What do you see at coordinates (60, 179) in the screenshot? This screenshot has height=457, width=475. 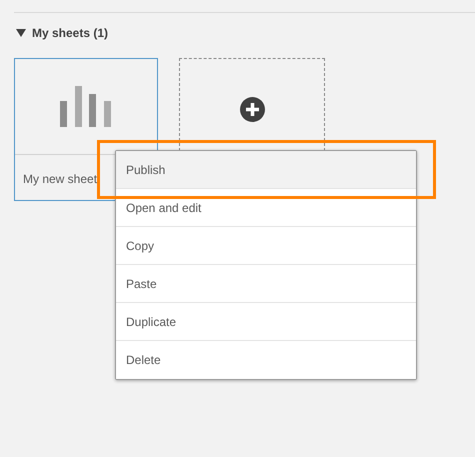 I see `sheet-title: My new sheet` at bounding box center [60, 179].